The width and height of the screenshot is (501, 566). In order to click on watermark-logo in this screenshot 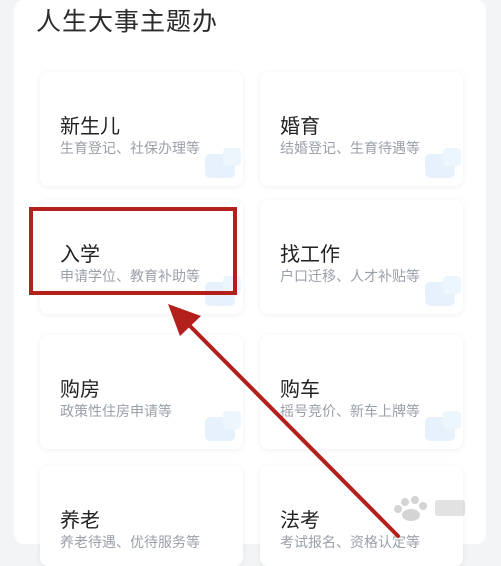, I will do `click(431, 508)`.